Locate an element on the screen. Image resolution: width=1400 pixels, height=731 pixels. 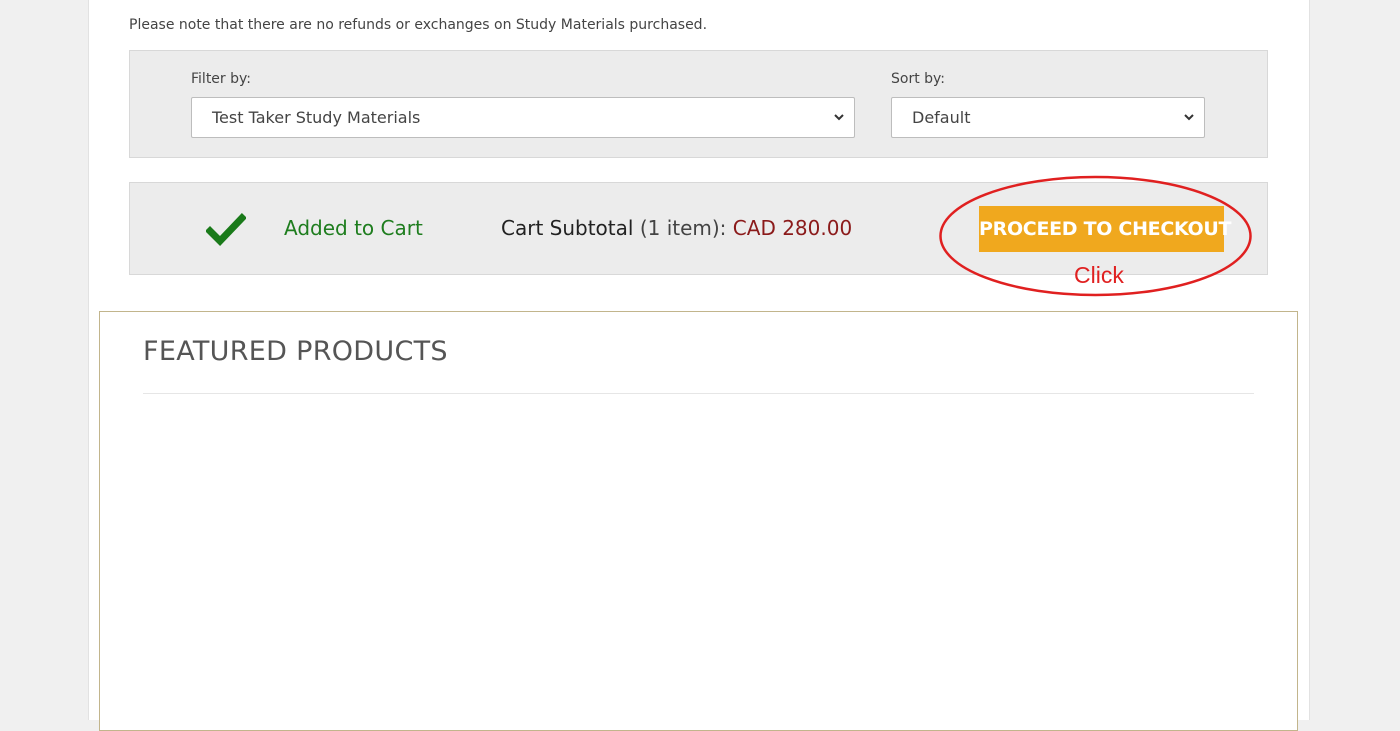
sort-select: Default is located at coordinates (1048, 117).